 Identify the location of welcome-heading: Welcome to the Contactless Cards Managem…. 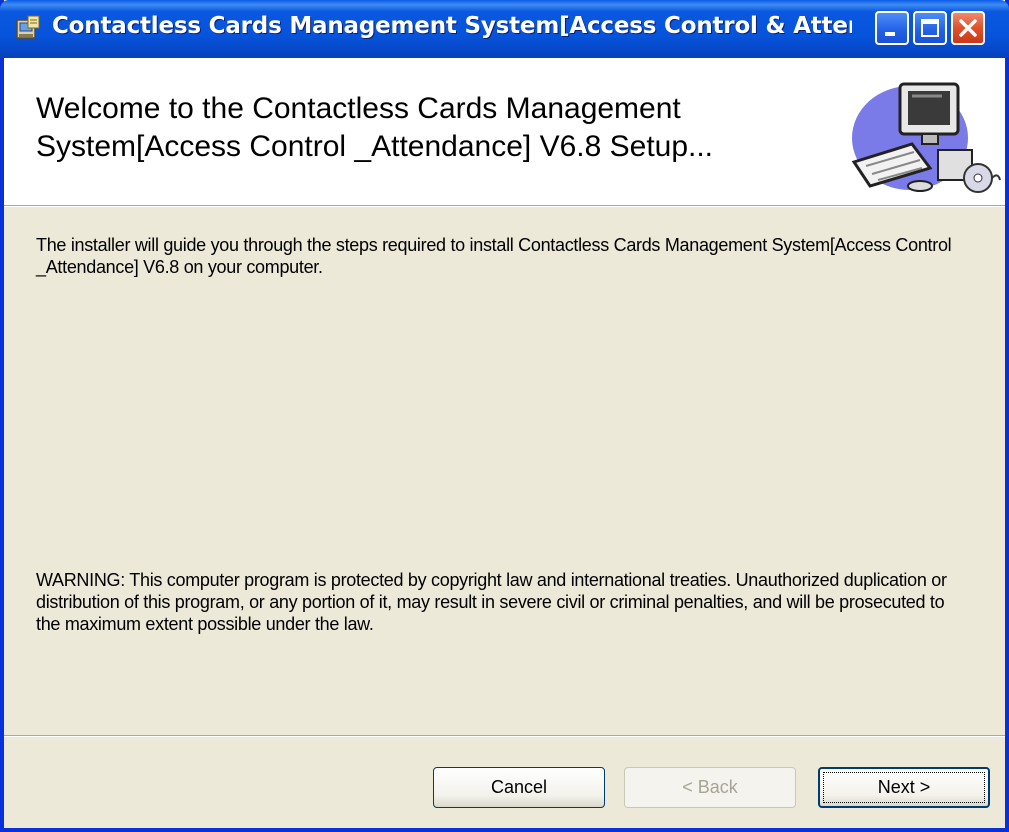
(375, 127).